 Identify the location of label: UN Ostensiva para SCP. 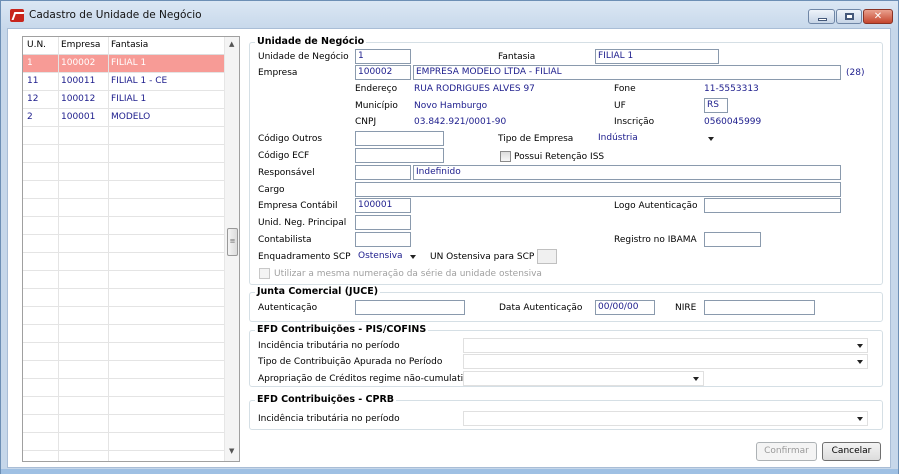
(482, 257).